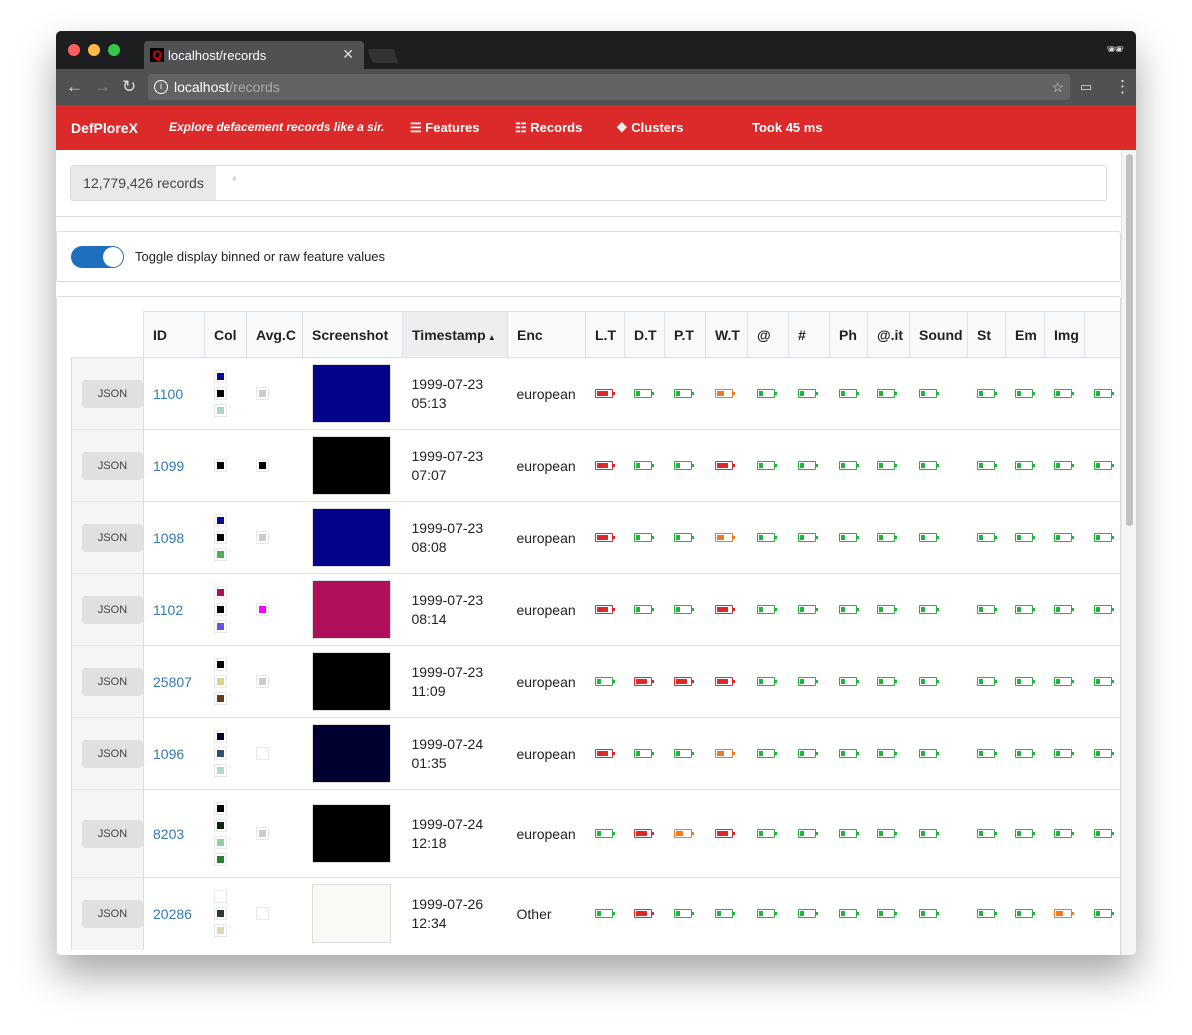 This screenshot has width=1192, height=1035. I want to click on column-header: W.T, so click(726, 334).